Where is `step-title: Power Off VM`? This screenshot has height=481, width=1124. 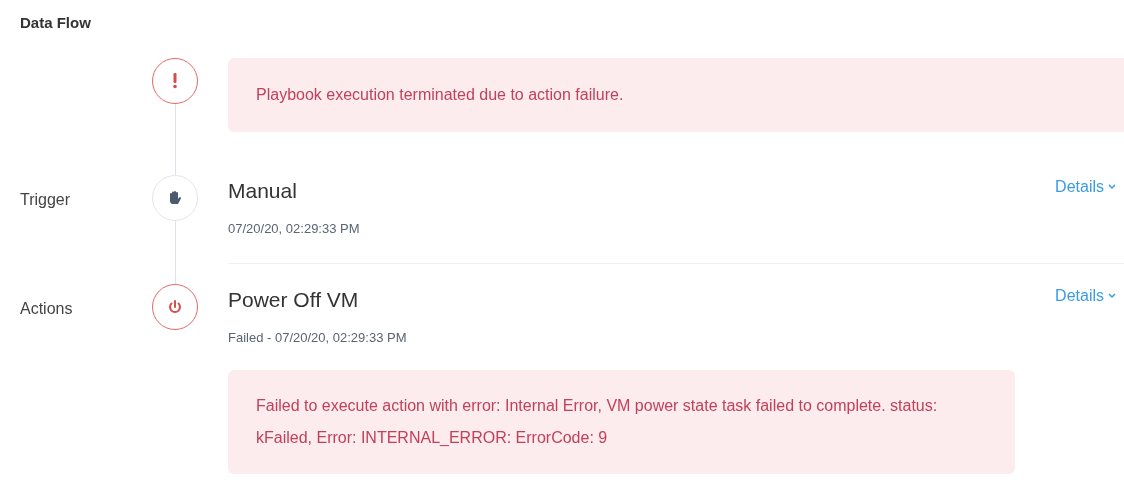 step-title: Power Off VM is located at coordinates (293, 299).